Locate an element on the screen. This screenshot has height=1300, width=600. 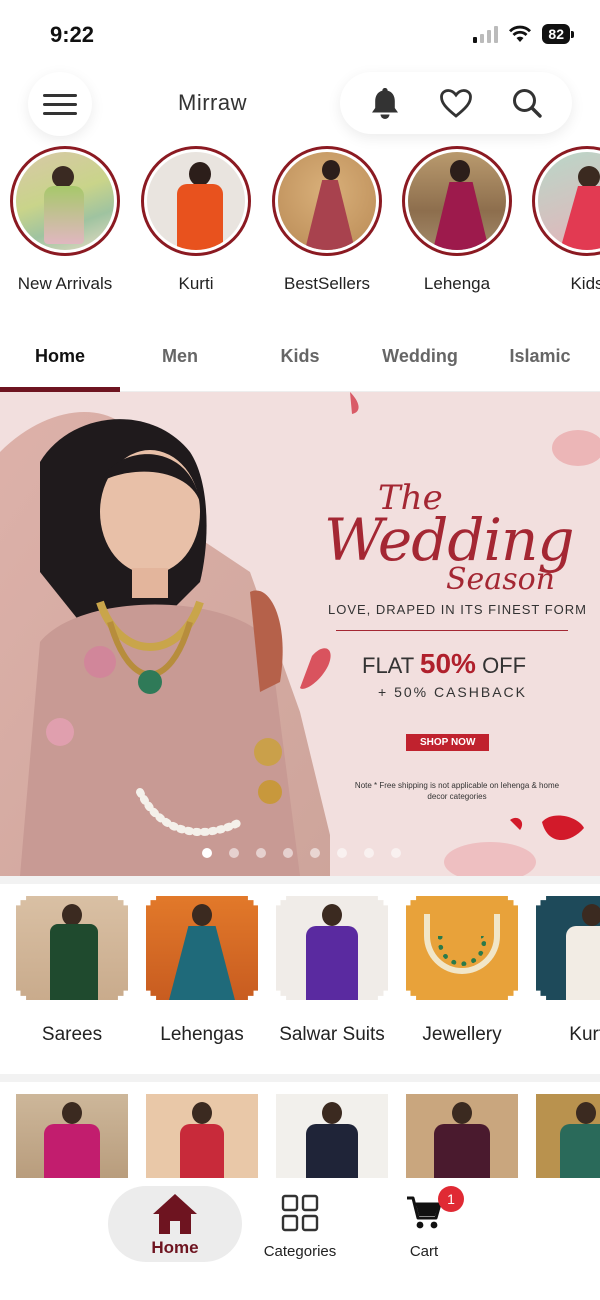
search-icon is located at coordinates (527, 103).